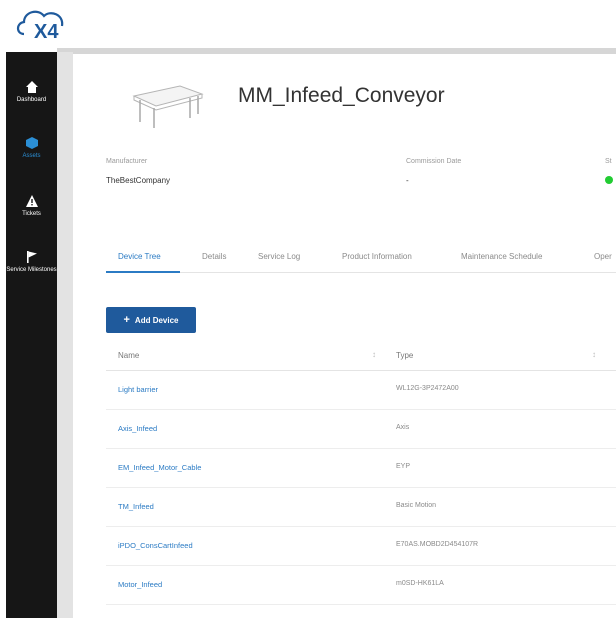 Image resolution: width=616 pixels, height=618 pixels. I want to click on warning-icon, so click(31, 201).